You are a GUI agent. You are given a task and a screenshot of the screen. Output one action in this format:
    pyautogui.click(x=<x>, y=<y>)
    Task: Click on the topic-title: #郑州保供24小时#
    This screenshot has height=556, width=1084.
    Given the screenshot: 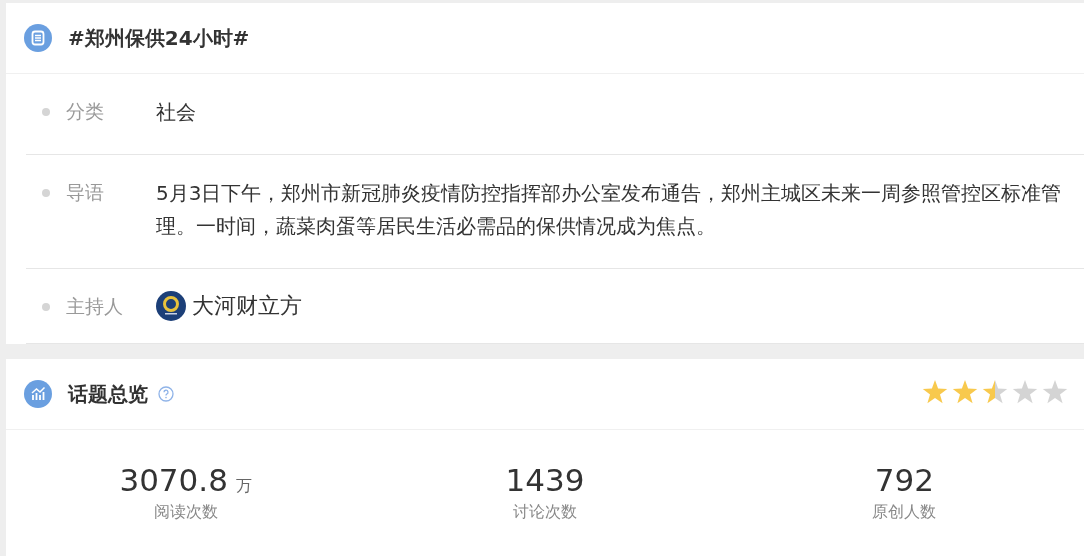 What is the action you would take?
    pyautogui.click(x=159, y=38)
    